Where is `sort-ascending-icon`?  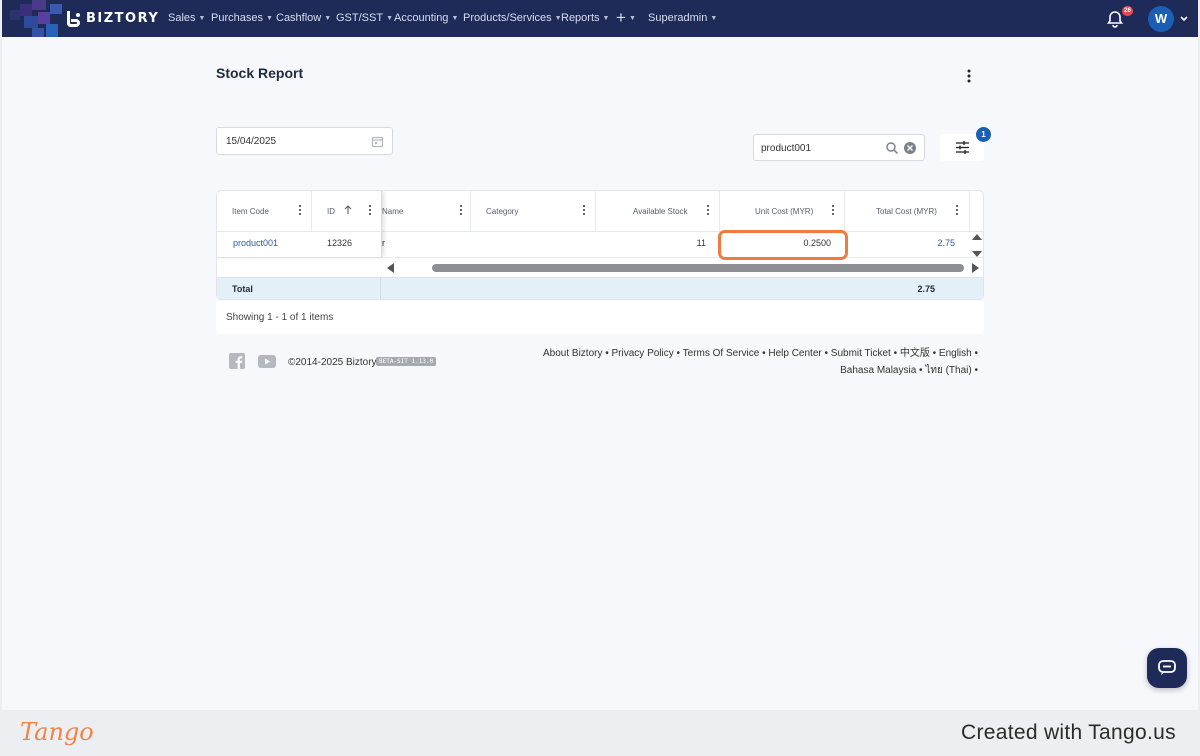 sort-ascending-icon is located at coordinates (348, 210).